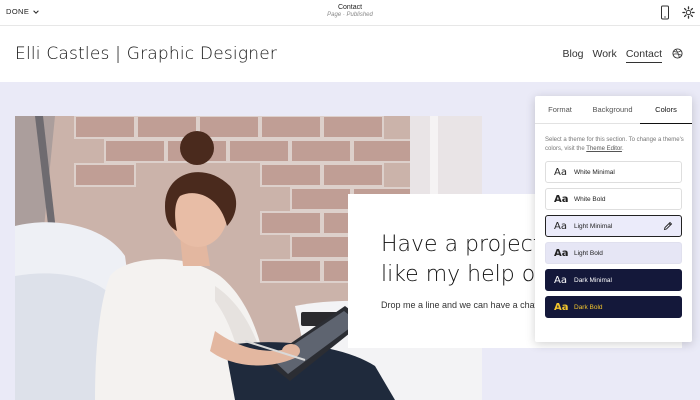 This screenshot has height=400, width=700. What do you see at coordinates (665, 12) in the screenshot?
I see `mobile-icon` at bounding box center [665, 12].